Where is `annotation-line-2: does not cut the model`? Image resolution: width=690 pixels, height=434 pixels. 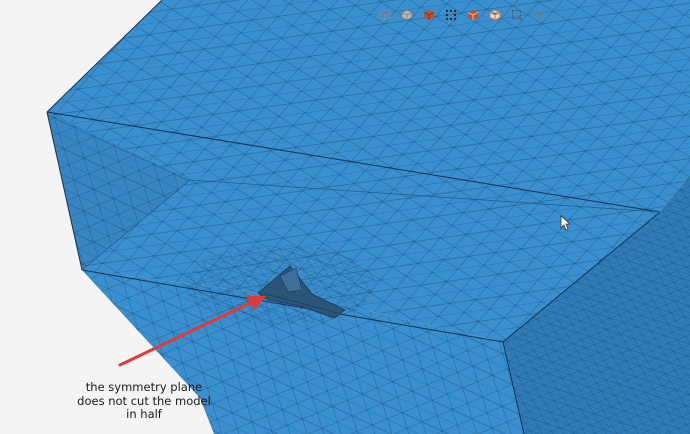 annotation-line-2: does not cut the model is located at coordinates (144, 400).